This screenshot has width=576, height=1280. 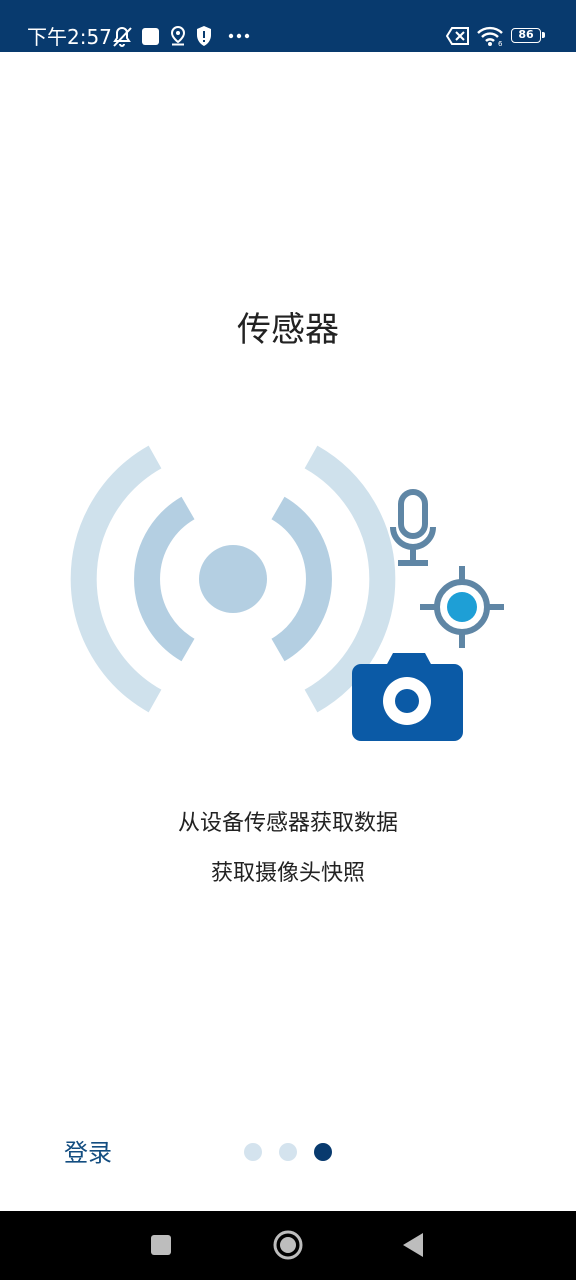 I want to click on muted-notification-icon, so click(x=122, y=36).